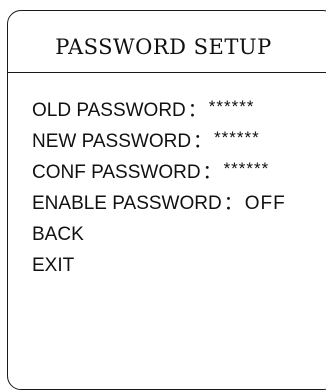  Describe the element at coordinates (127, 203) in the screenshot. I see `menu-item-label: ENABLE PASSWORD` at that location.